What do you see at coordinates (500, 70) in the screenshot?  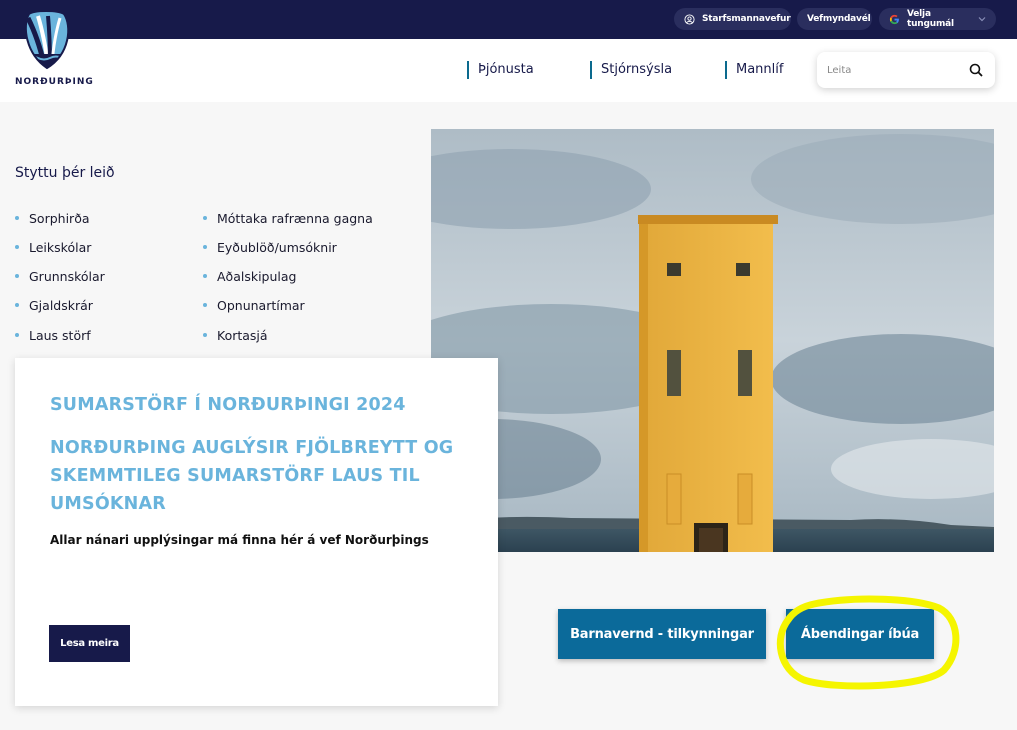 I see `nav-services: Þjónusta` at bounding box center [500, 70].